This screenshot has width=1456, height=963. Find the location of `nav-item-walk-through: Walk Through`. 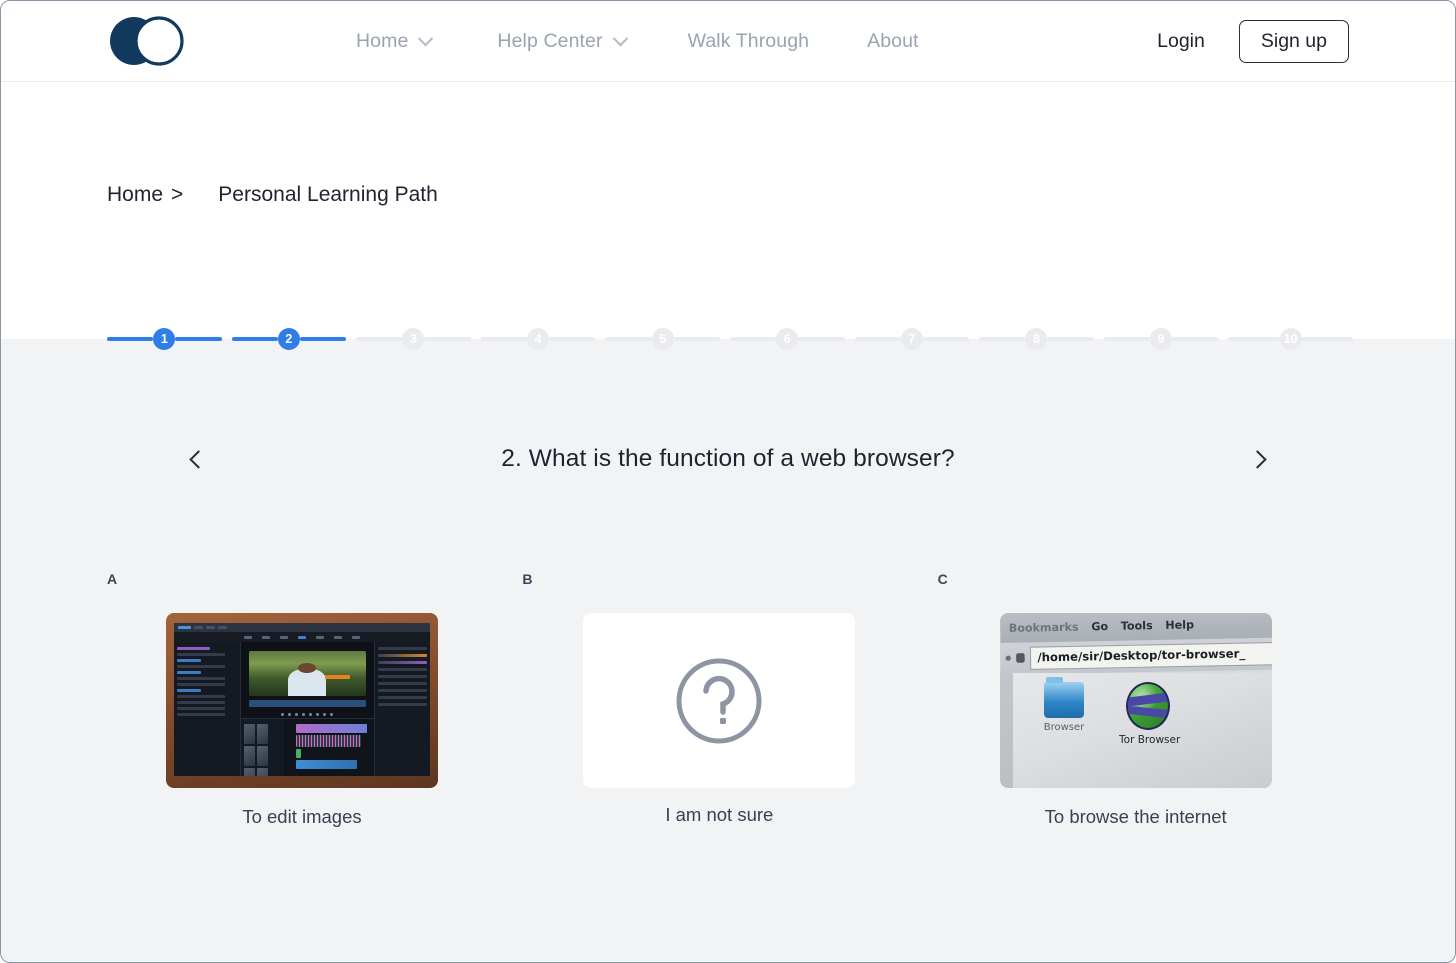

nav-item-walk-through: Walk Through is located at coordinates (749, 41).